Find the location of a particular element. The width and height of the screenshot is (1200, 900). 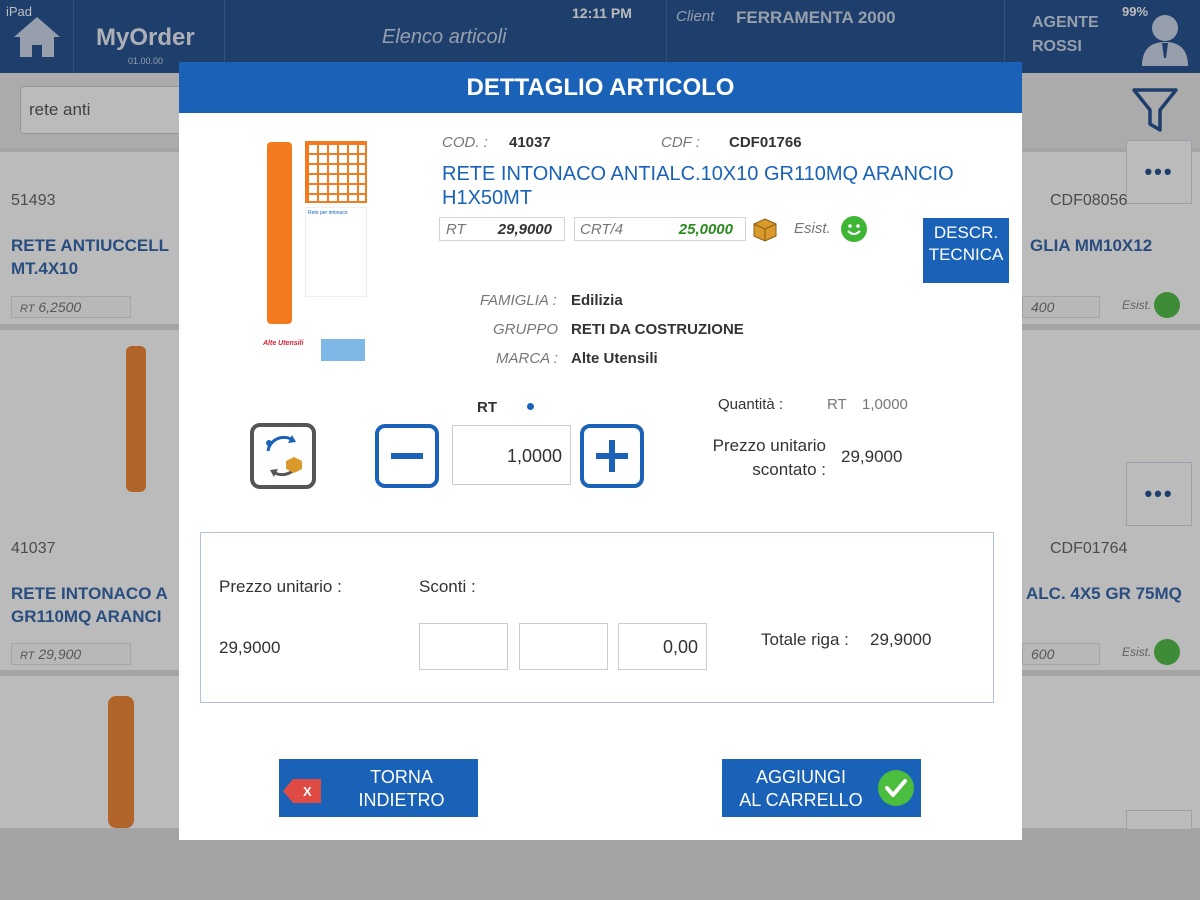

price-crt-box: CRT/4 25,0000 is located at coordinates (660, 229).